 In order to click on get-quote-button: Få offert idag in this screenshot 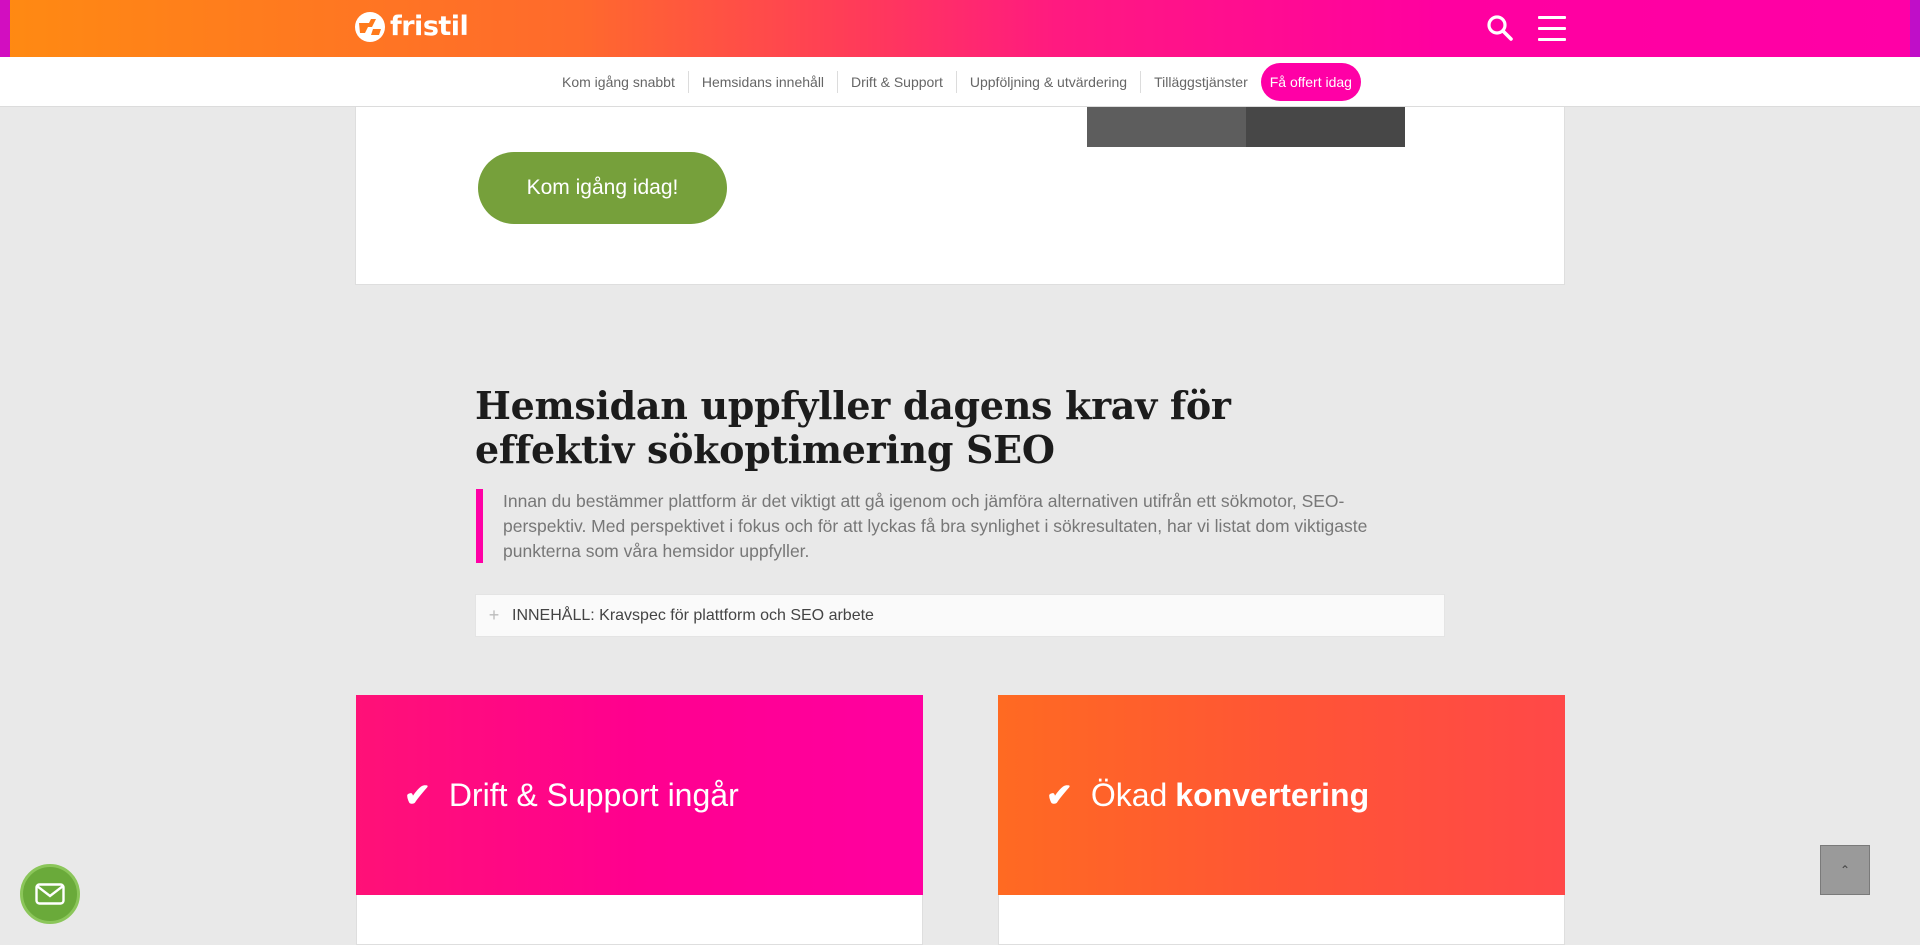, I will do `click(1310, 81)`.